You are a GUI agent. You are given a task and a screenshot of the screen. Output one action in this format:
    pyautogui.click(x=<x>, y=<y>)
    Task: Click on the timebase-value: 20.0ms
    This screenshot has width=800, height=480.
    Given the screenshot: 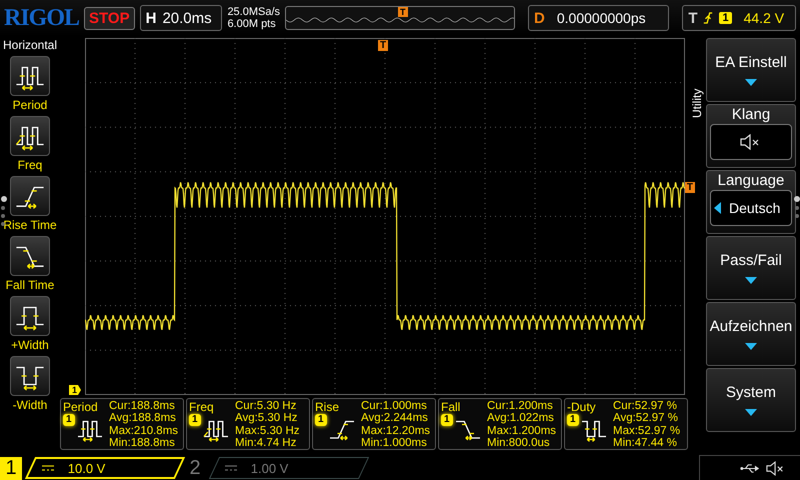 What is the action you would take?
    pyautogui.click(x=187, y=18)
    